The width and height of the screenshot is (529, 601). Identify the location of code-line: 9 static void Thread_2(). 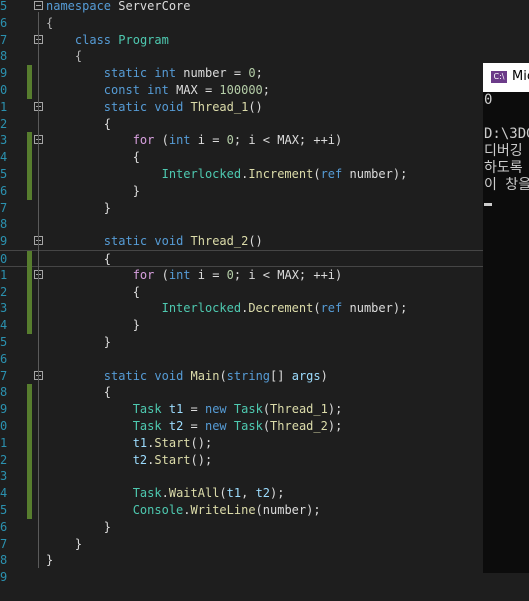
(264, 241).